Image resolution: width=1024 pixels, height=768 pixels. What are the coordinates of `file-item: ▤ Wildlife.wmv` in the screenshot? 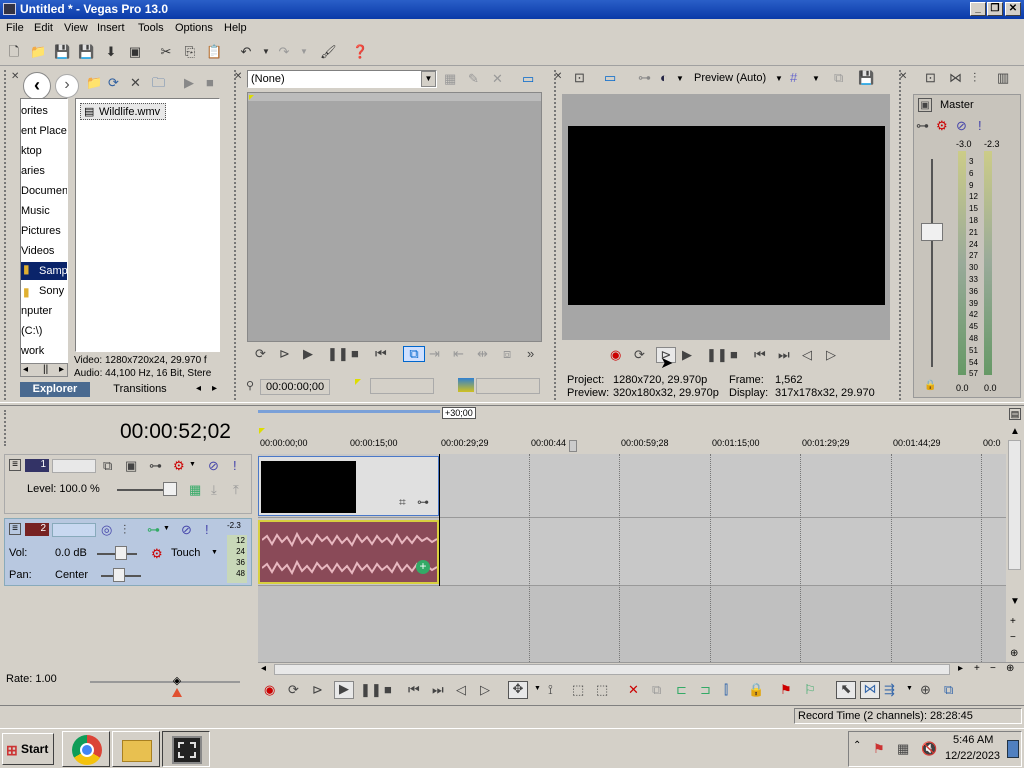 It's located at (123, 111).